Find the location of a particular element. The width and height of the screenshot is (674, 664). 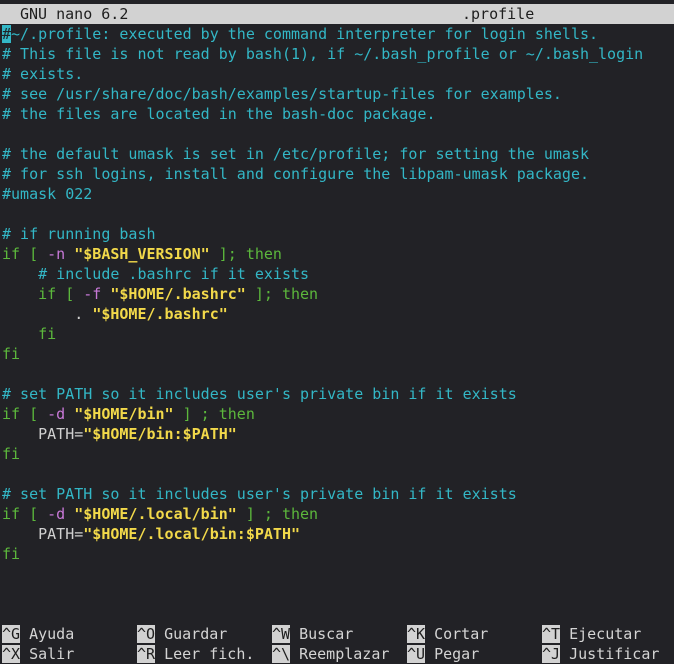

shortcut-replace: ^\ Reemplazar is located at coordinates (330, 654).